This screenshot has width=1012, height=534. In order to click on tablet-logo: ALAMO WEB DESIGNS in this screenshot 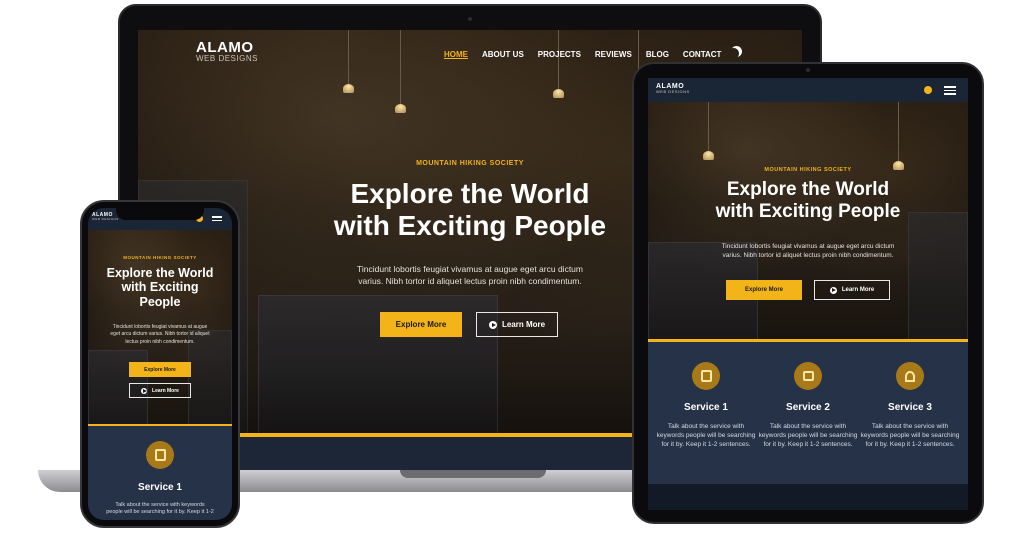, I will do `click(673, 88)`.